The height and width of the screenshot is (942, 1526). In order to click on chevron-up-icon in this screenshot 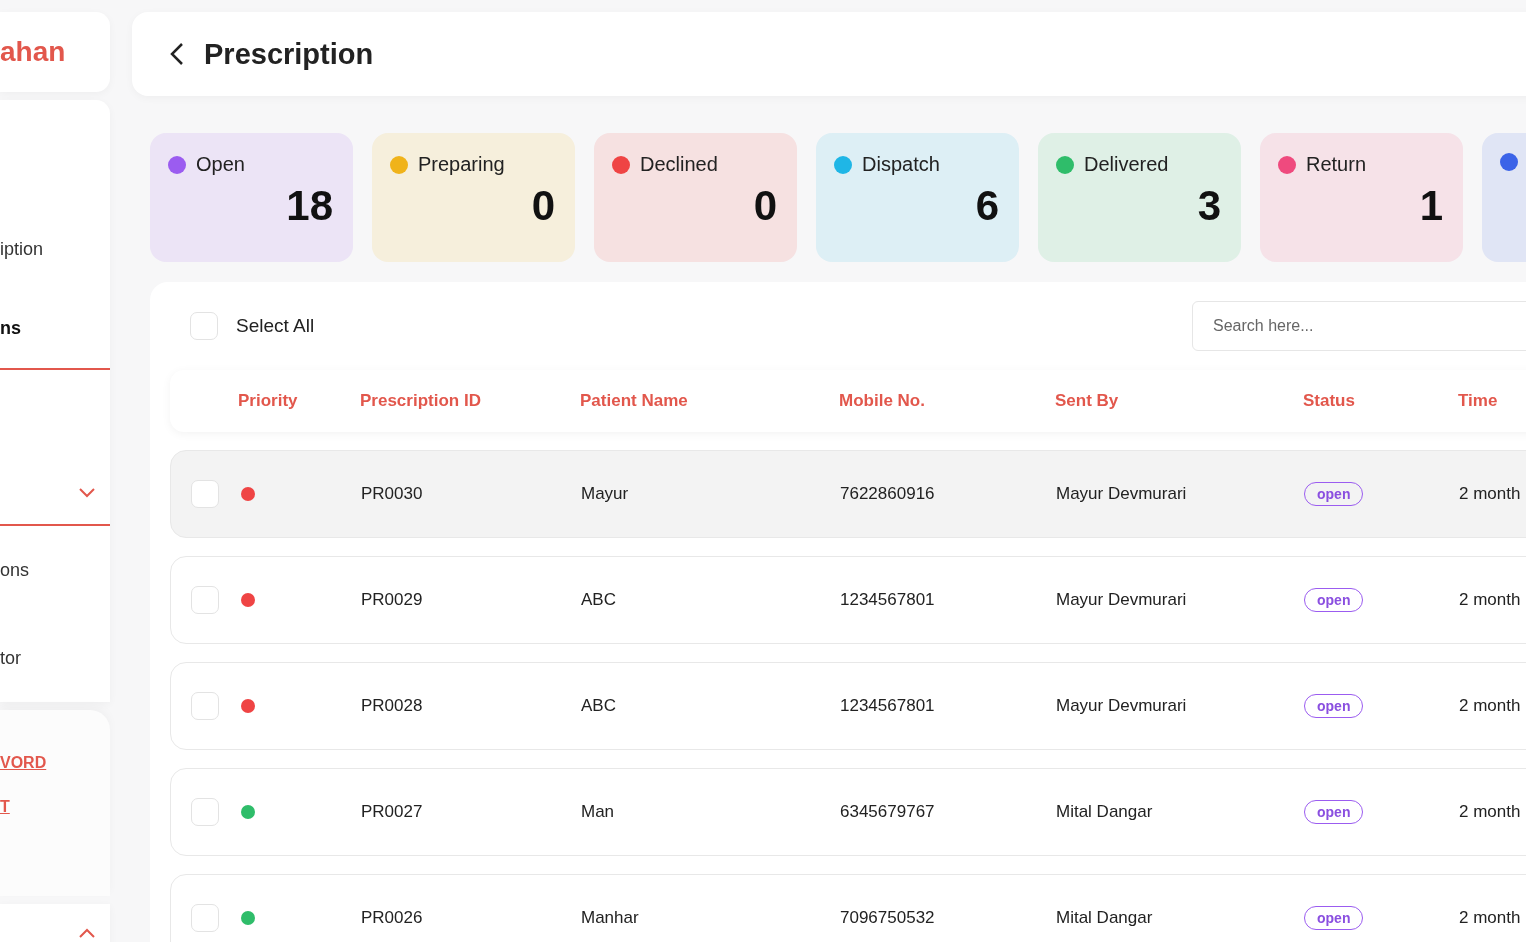, I will do `click(87, 933)`.